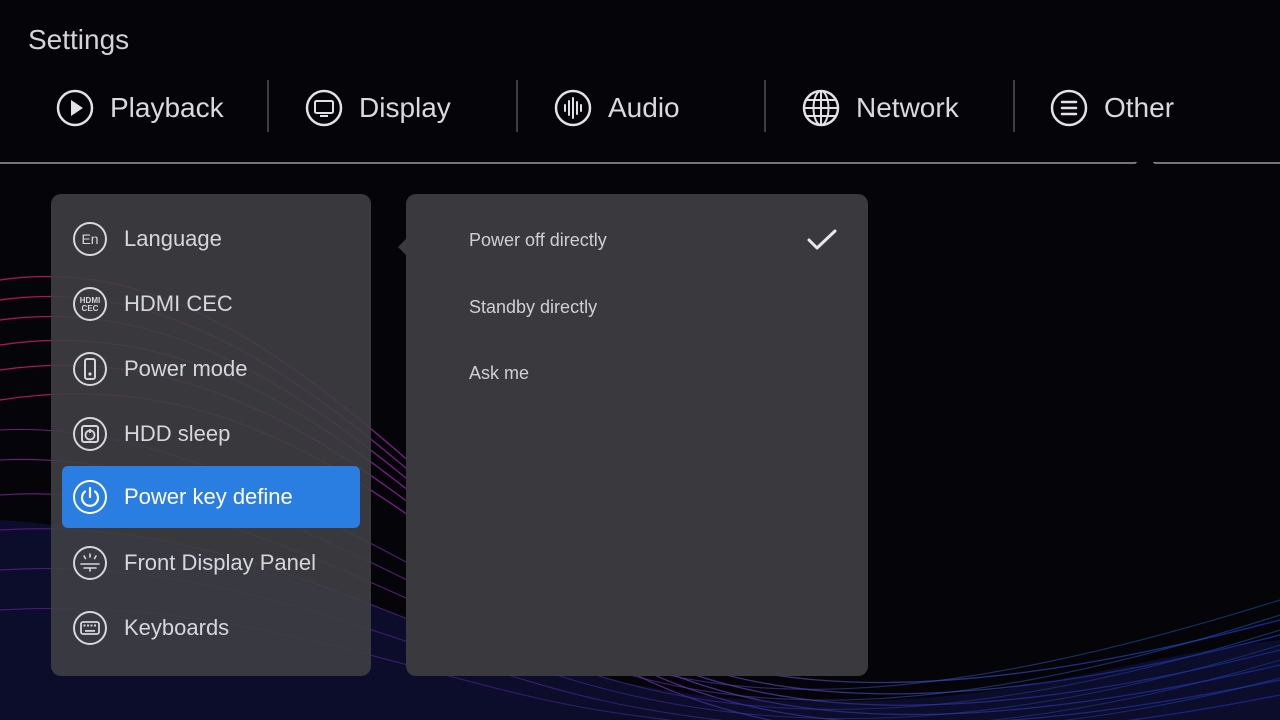 Image resolution: width=1280 pixels, height=720 pixels. What do you see at coordinates (186, 368) in the screenshot?
I see `menu-item-label: Power mode` at bounding box center [186, 368].